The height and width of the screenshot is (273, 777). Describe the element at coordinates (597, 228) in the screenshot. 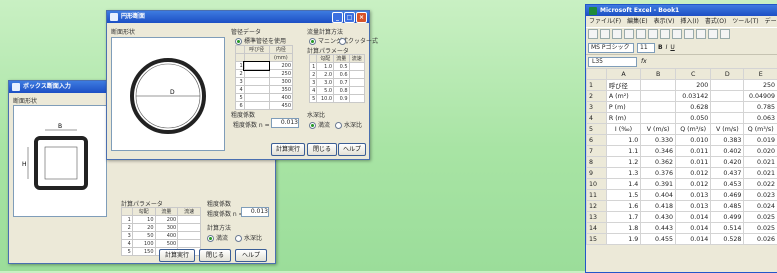

I see `row-header: 14` at that location.